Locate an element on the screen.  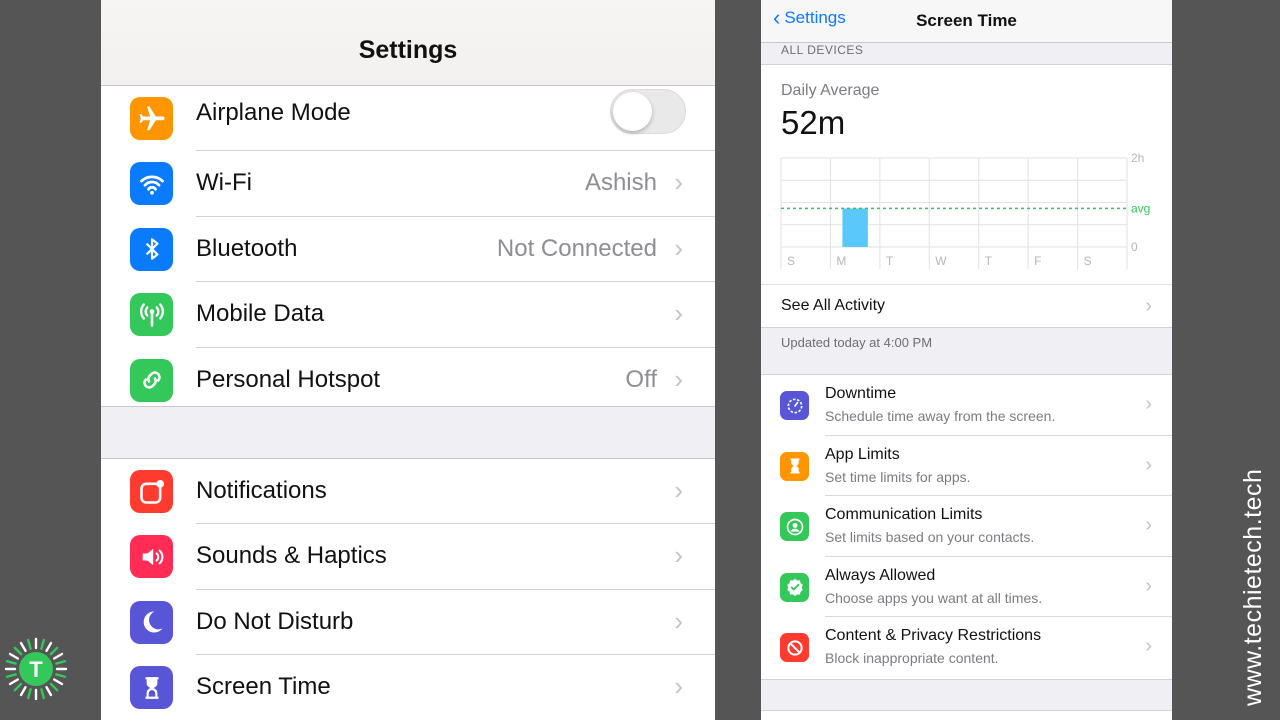
watermark-text: www.techietech.tech is located at coordinates (1253, 587).